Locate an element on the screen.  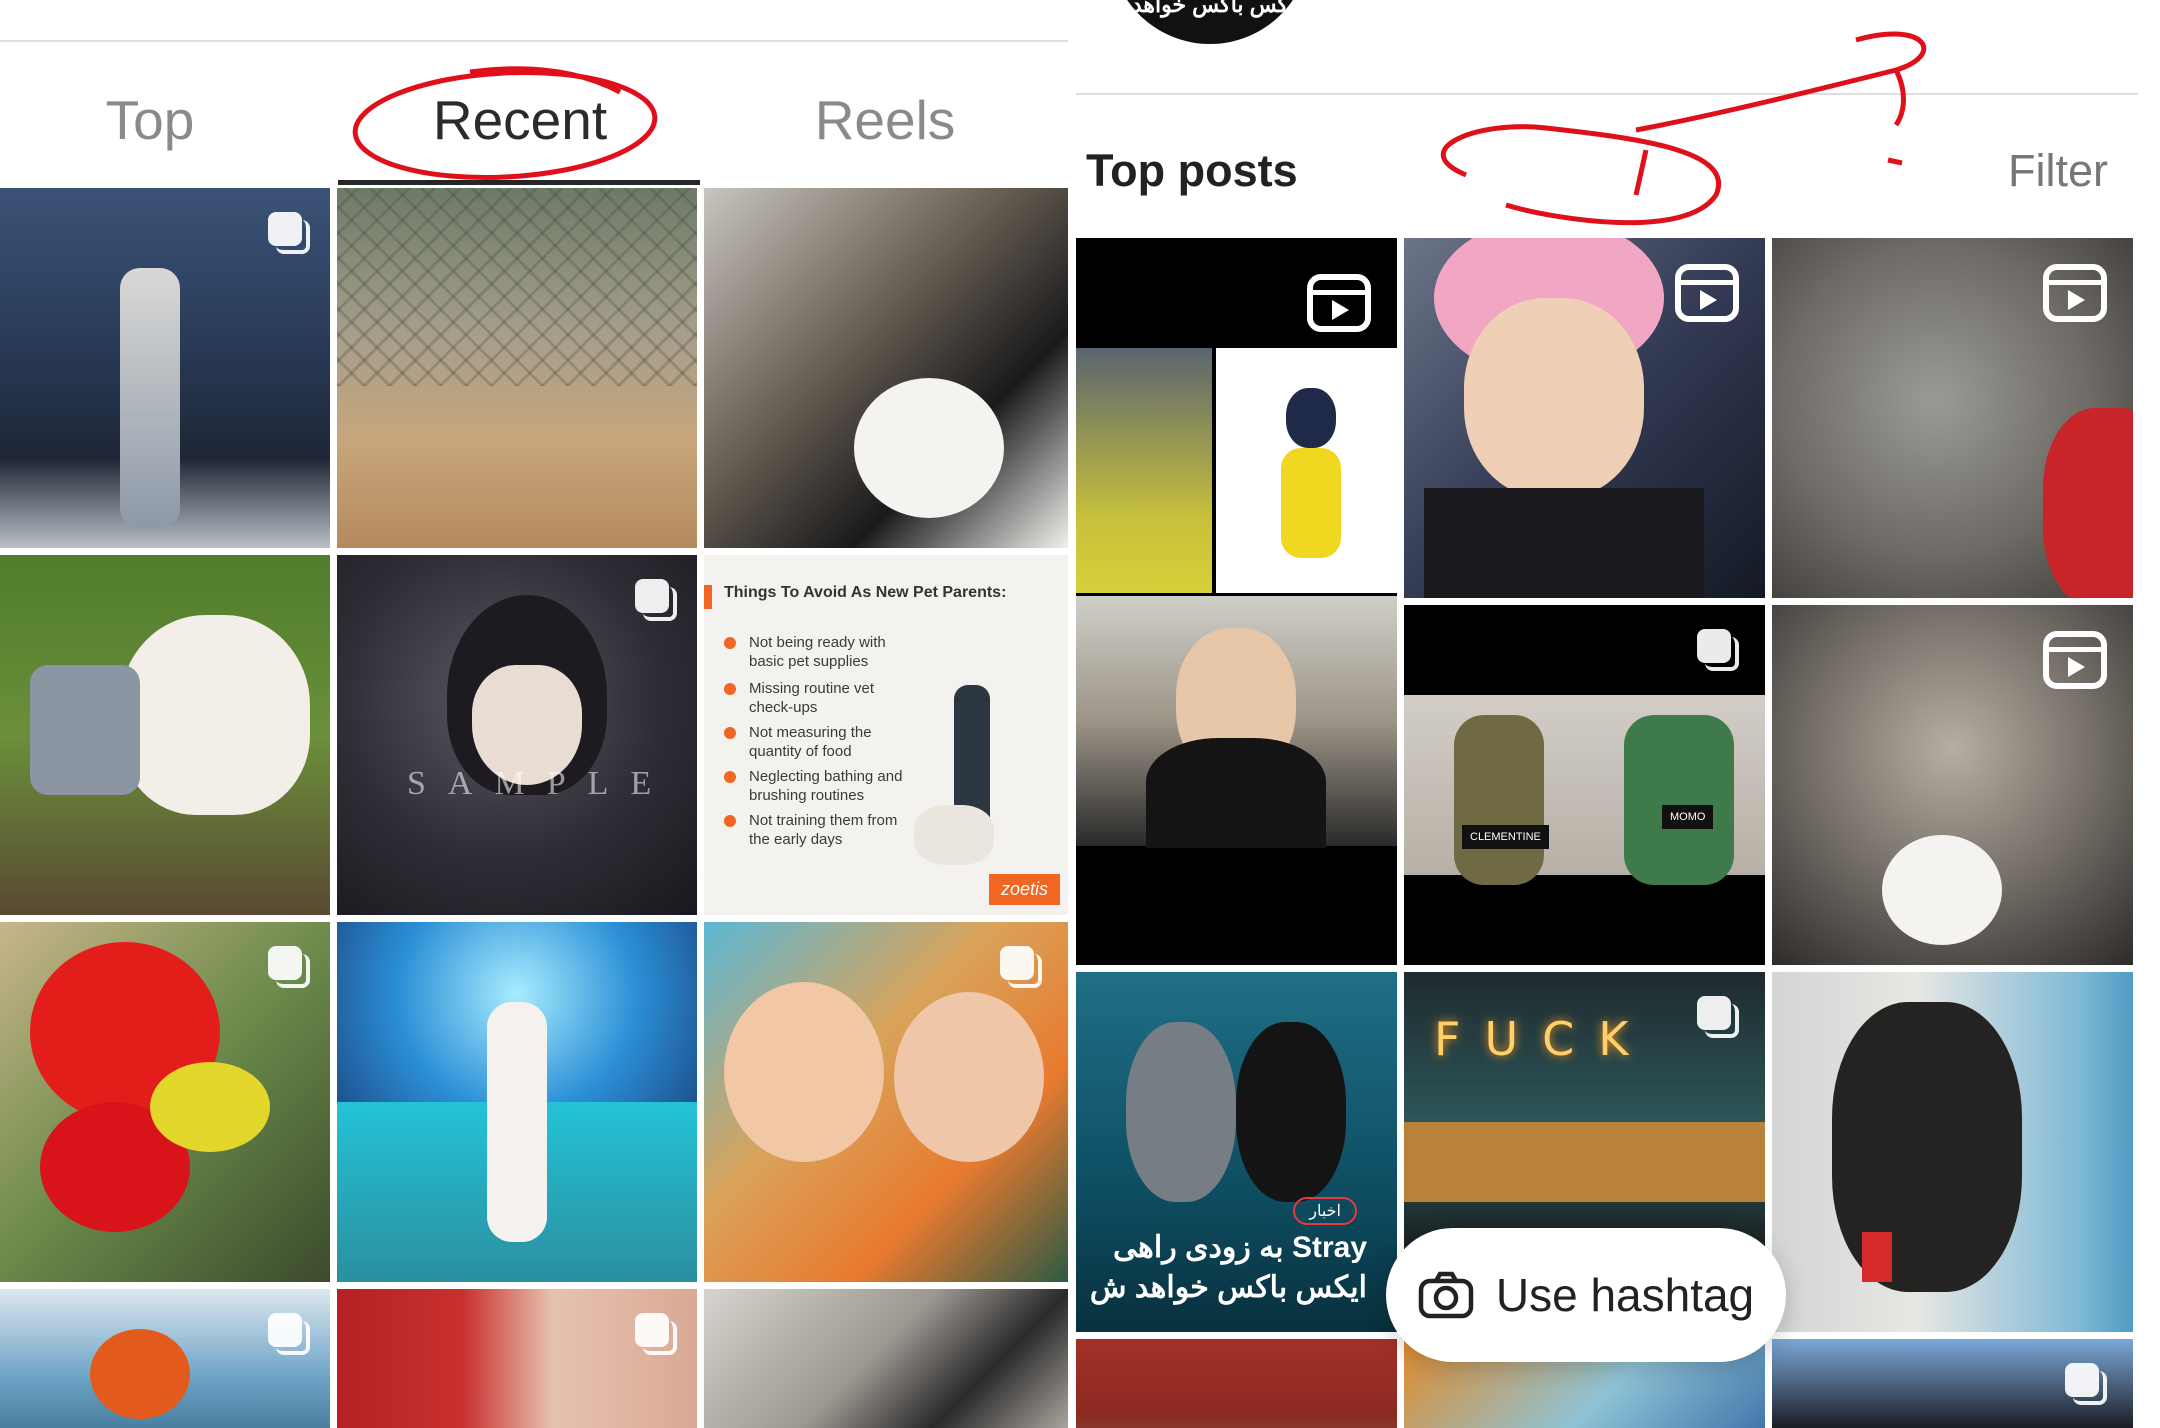
header-divider is located at coordinates (1607, 94).